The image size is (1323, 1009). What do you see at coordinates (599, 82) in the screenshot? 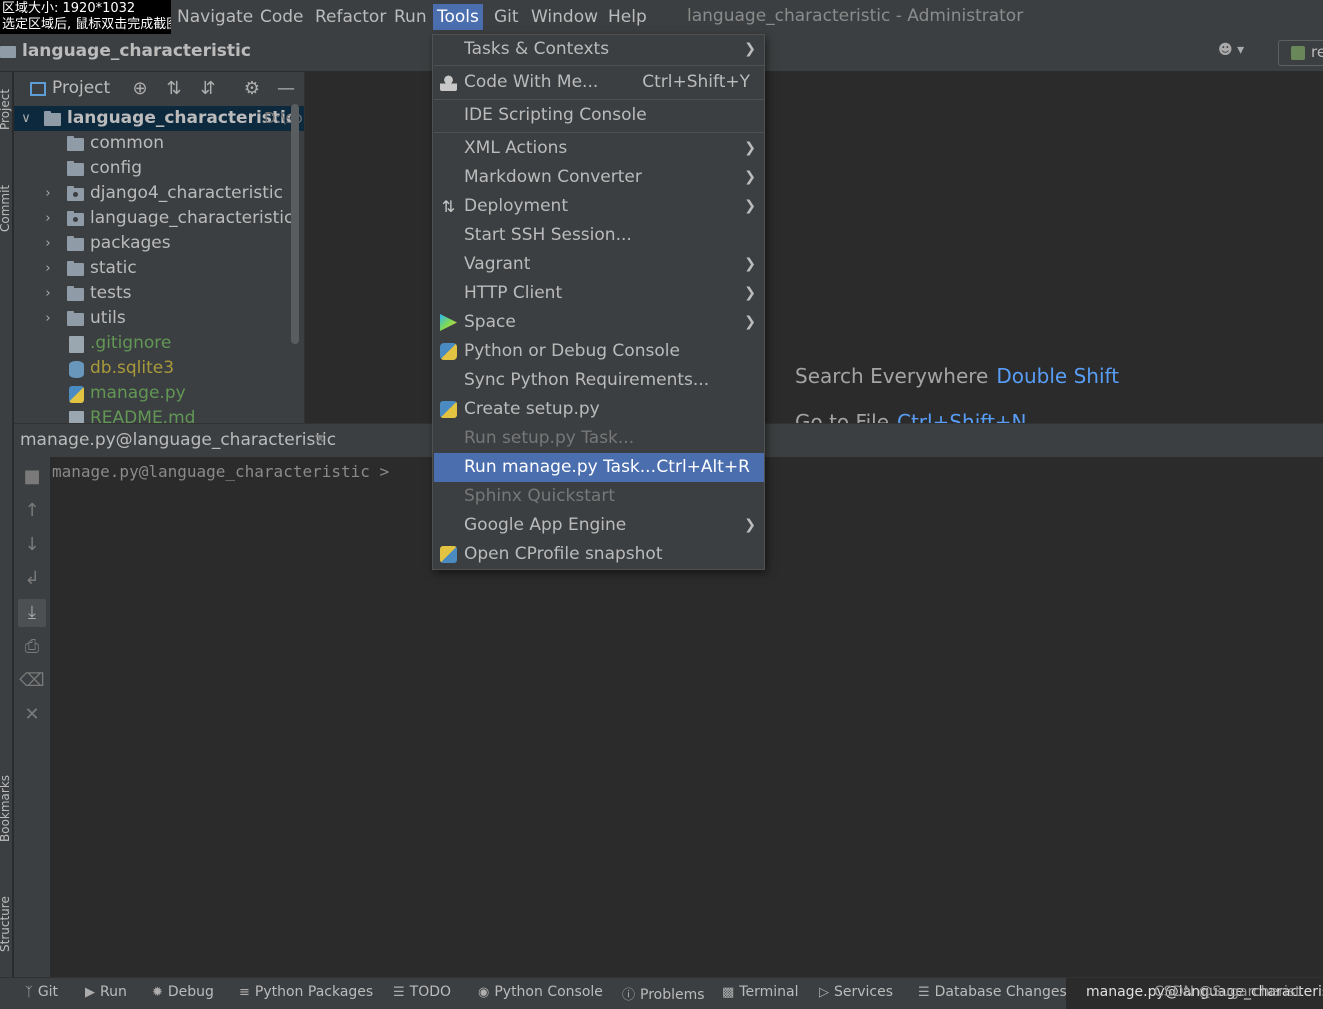
I see `menu-item-code-with-me: Code With Me... Ctrl+Shift+Y` at bounding box center [599, 82].